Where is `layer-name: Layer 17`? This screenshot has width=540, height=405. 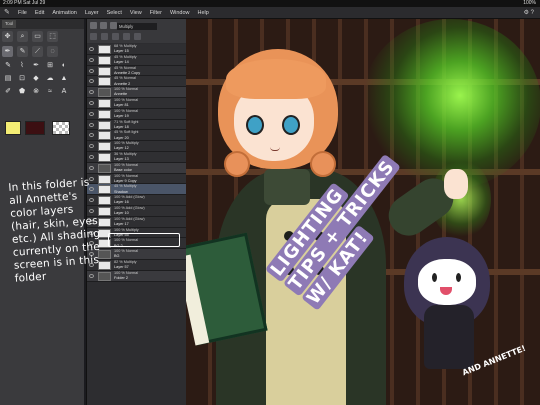 layer-name: Layer 17 is located at coordinates (121, 223).